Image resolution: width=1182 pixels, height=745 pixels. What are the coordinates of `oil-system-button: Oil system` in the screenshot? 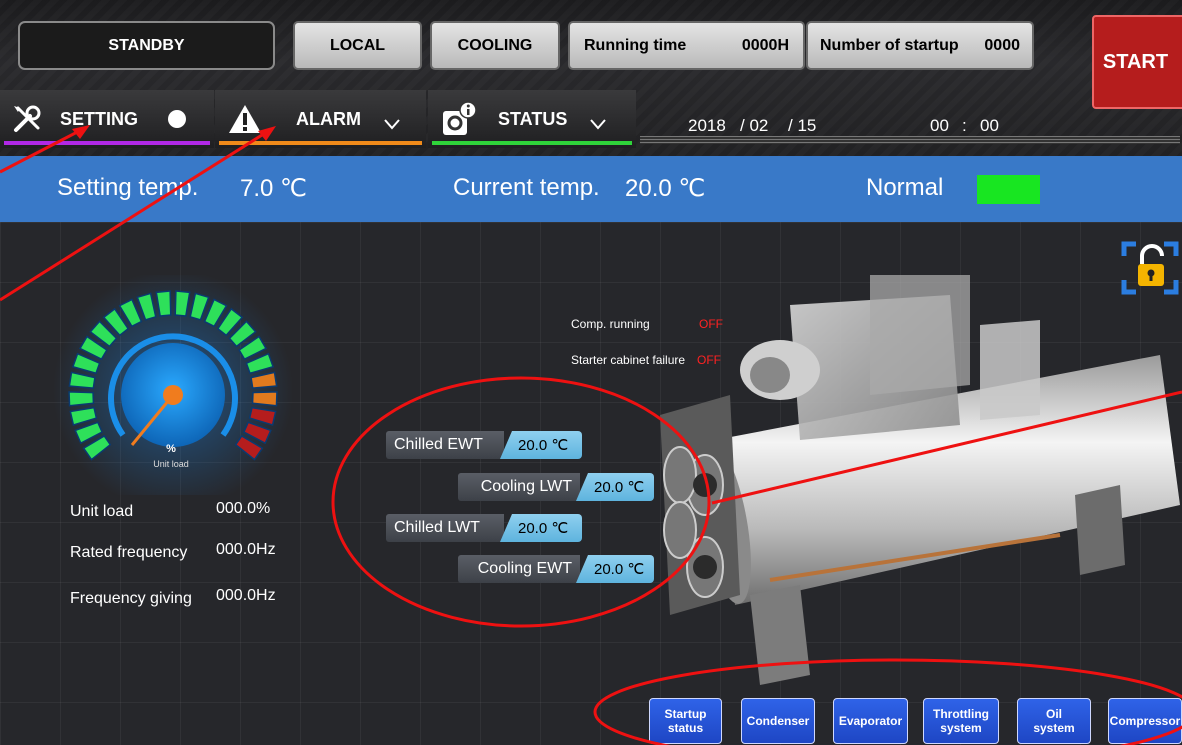 It's located at (1054, 721).